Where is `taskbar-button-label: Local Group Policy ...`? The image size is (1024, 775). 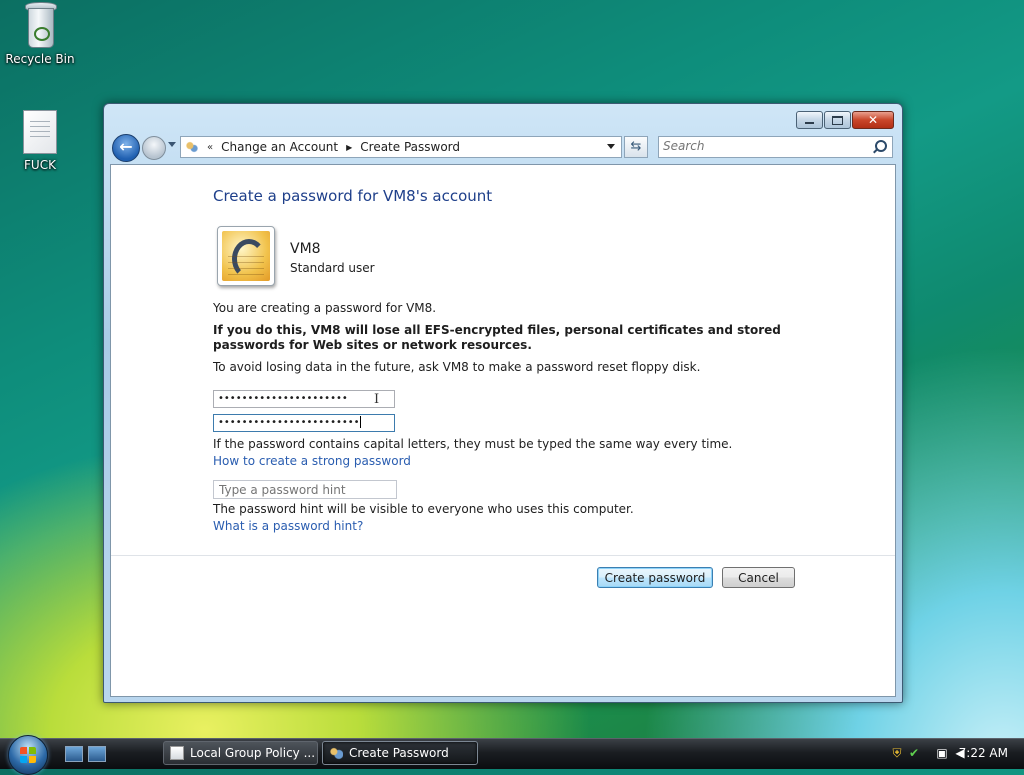
taskbar-button-label: Local Group Policy ... is located at coordinates (253, 753).